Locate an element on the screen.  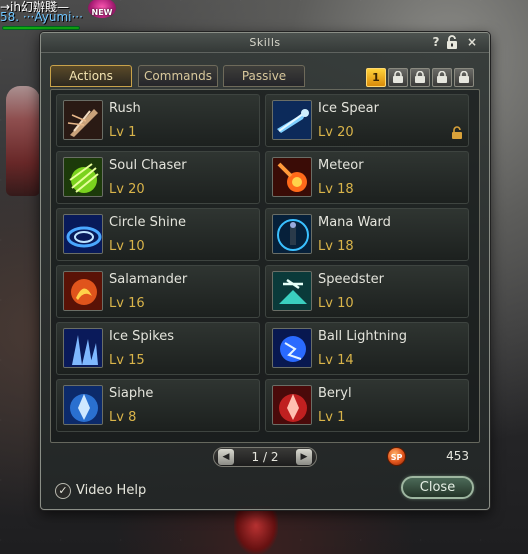
skill-name: Mana Ward is located at coordinates (354, 222).